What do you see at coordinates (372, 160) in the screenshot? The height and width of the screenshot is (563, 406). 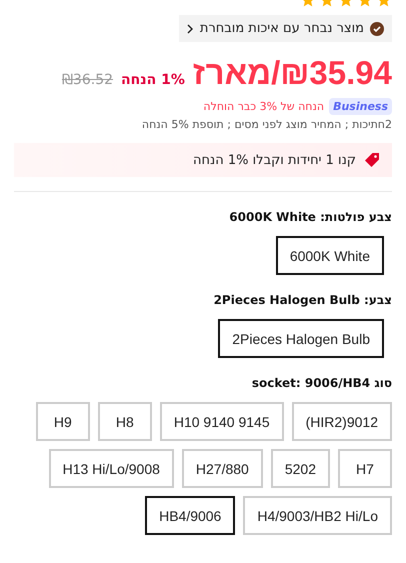 I see `tag-icon` at bounding box center [372, 160].